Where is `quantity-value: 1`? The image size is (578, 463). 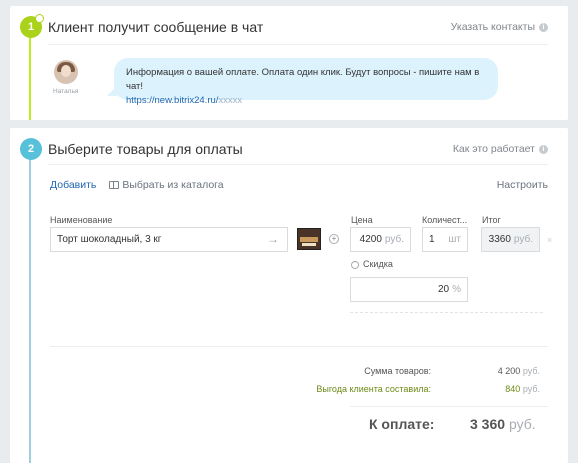
quantity-value: 1 is located at coordinates (432, 239).